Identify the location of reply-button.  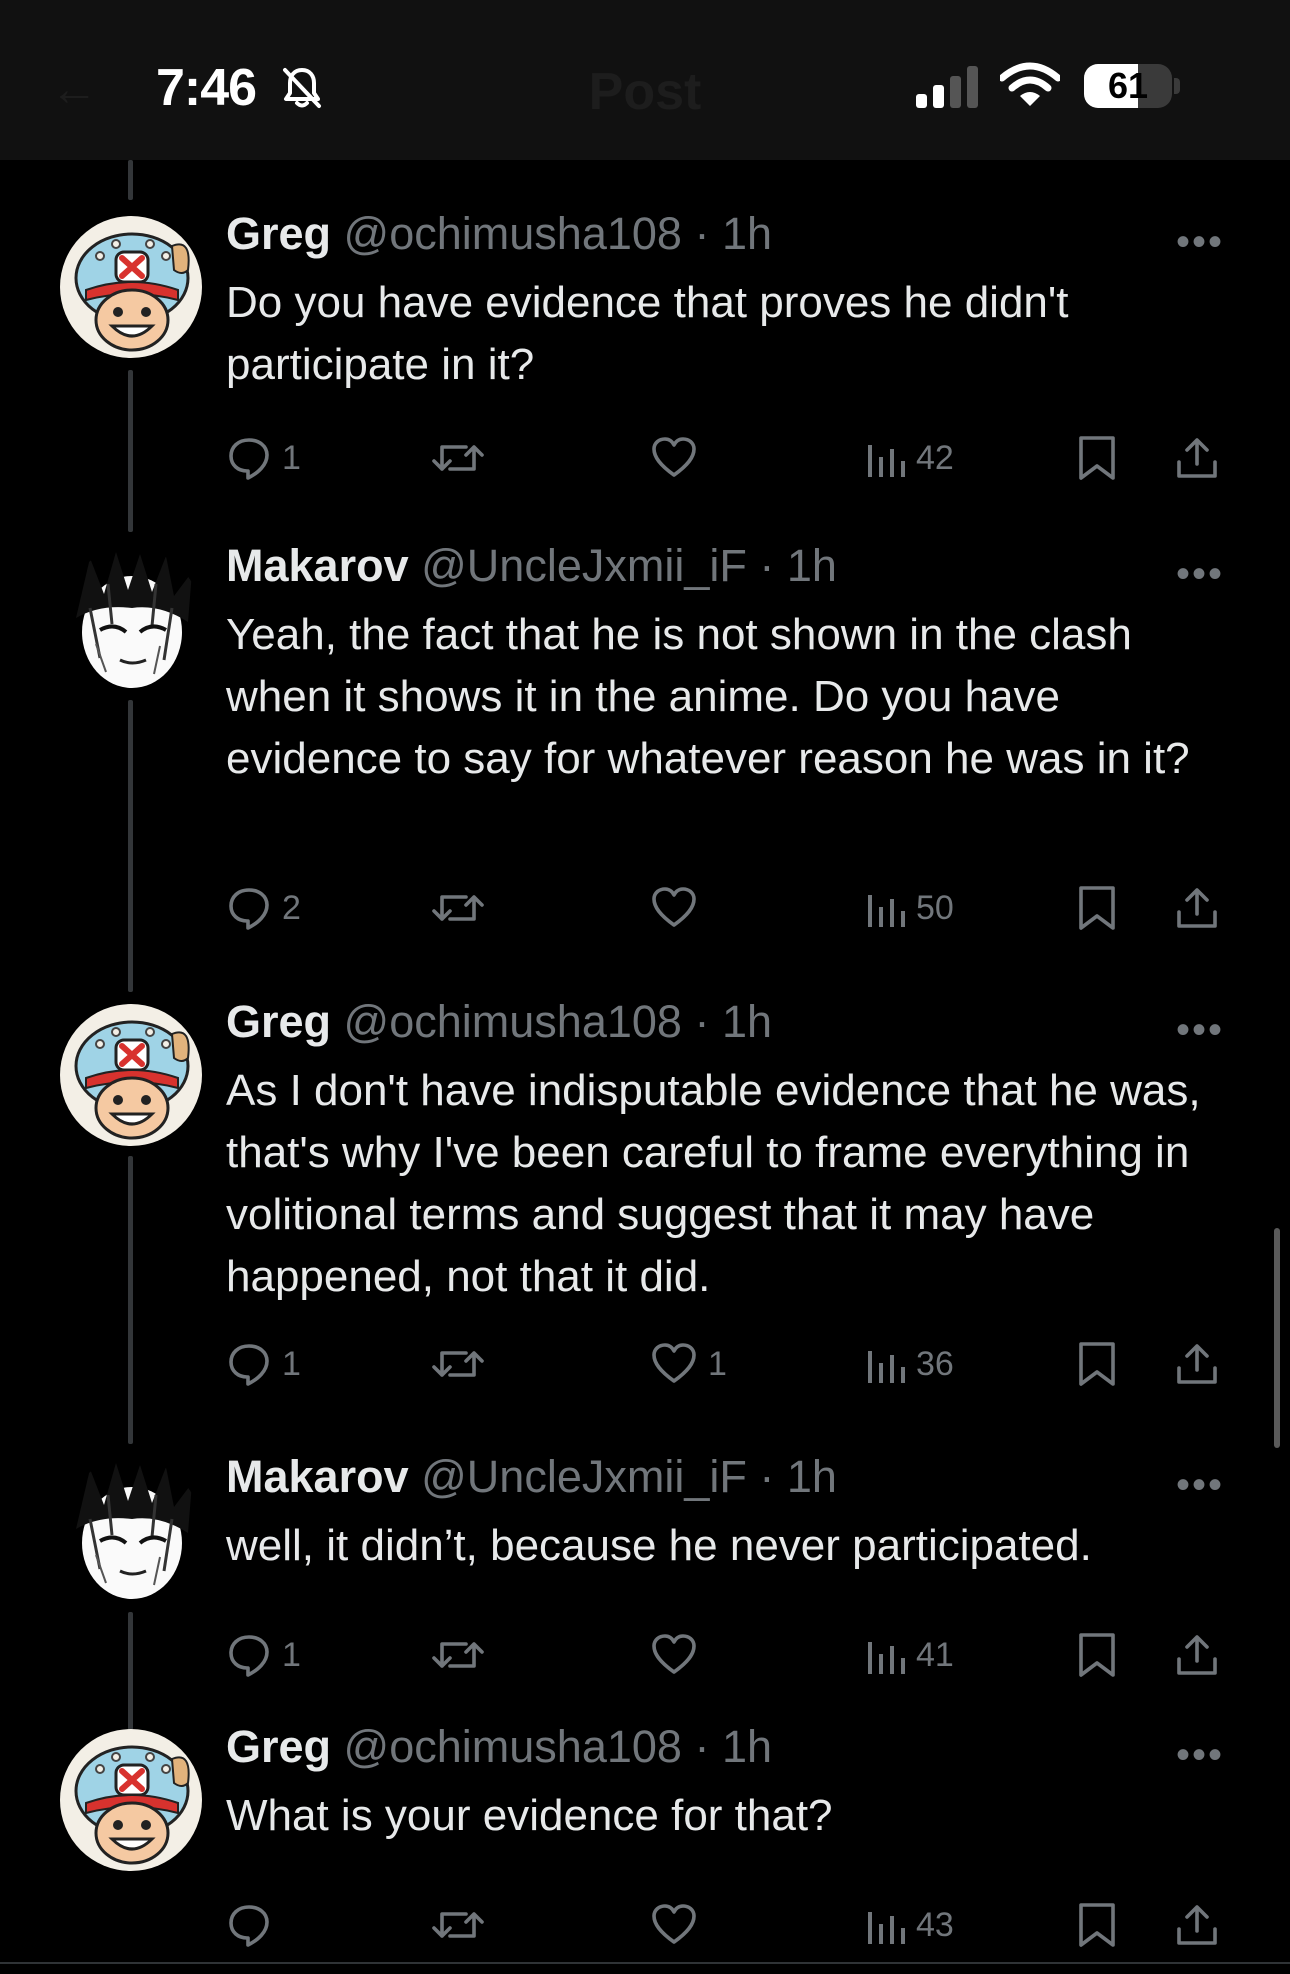
(254, 1925).